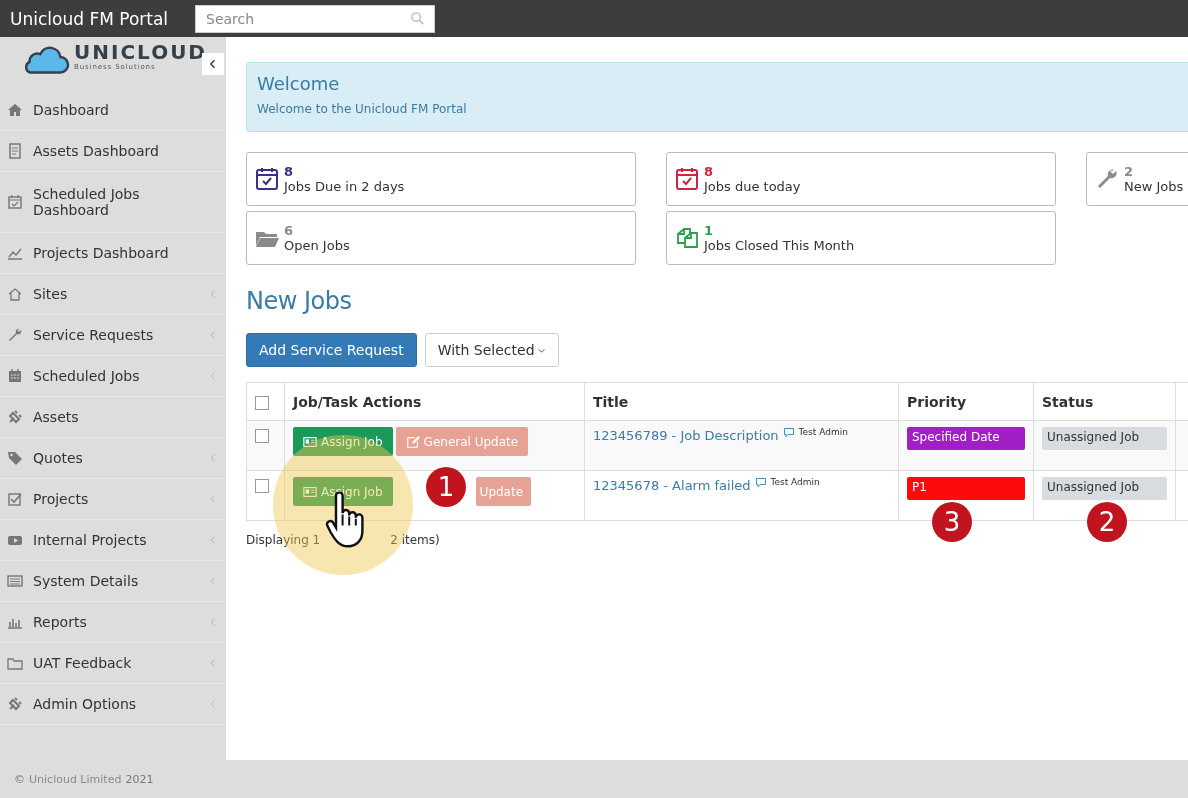 This screenshot has height=798, width=1188. What do you see at coordinates (491, 350) in the screenshot?
I see `with-selected-dropdown: With Selected` at bounding box center [491, 350].